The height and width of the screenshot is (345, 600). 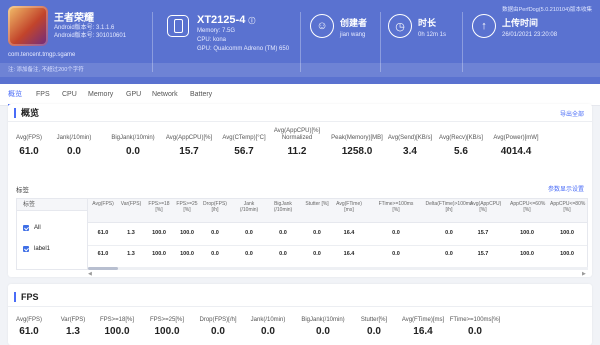 I want to click on export-all-link: 导出全部, so click(x=572, y=113).